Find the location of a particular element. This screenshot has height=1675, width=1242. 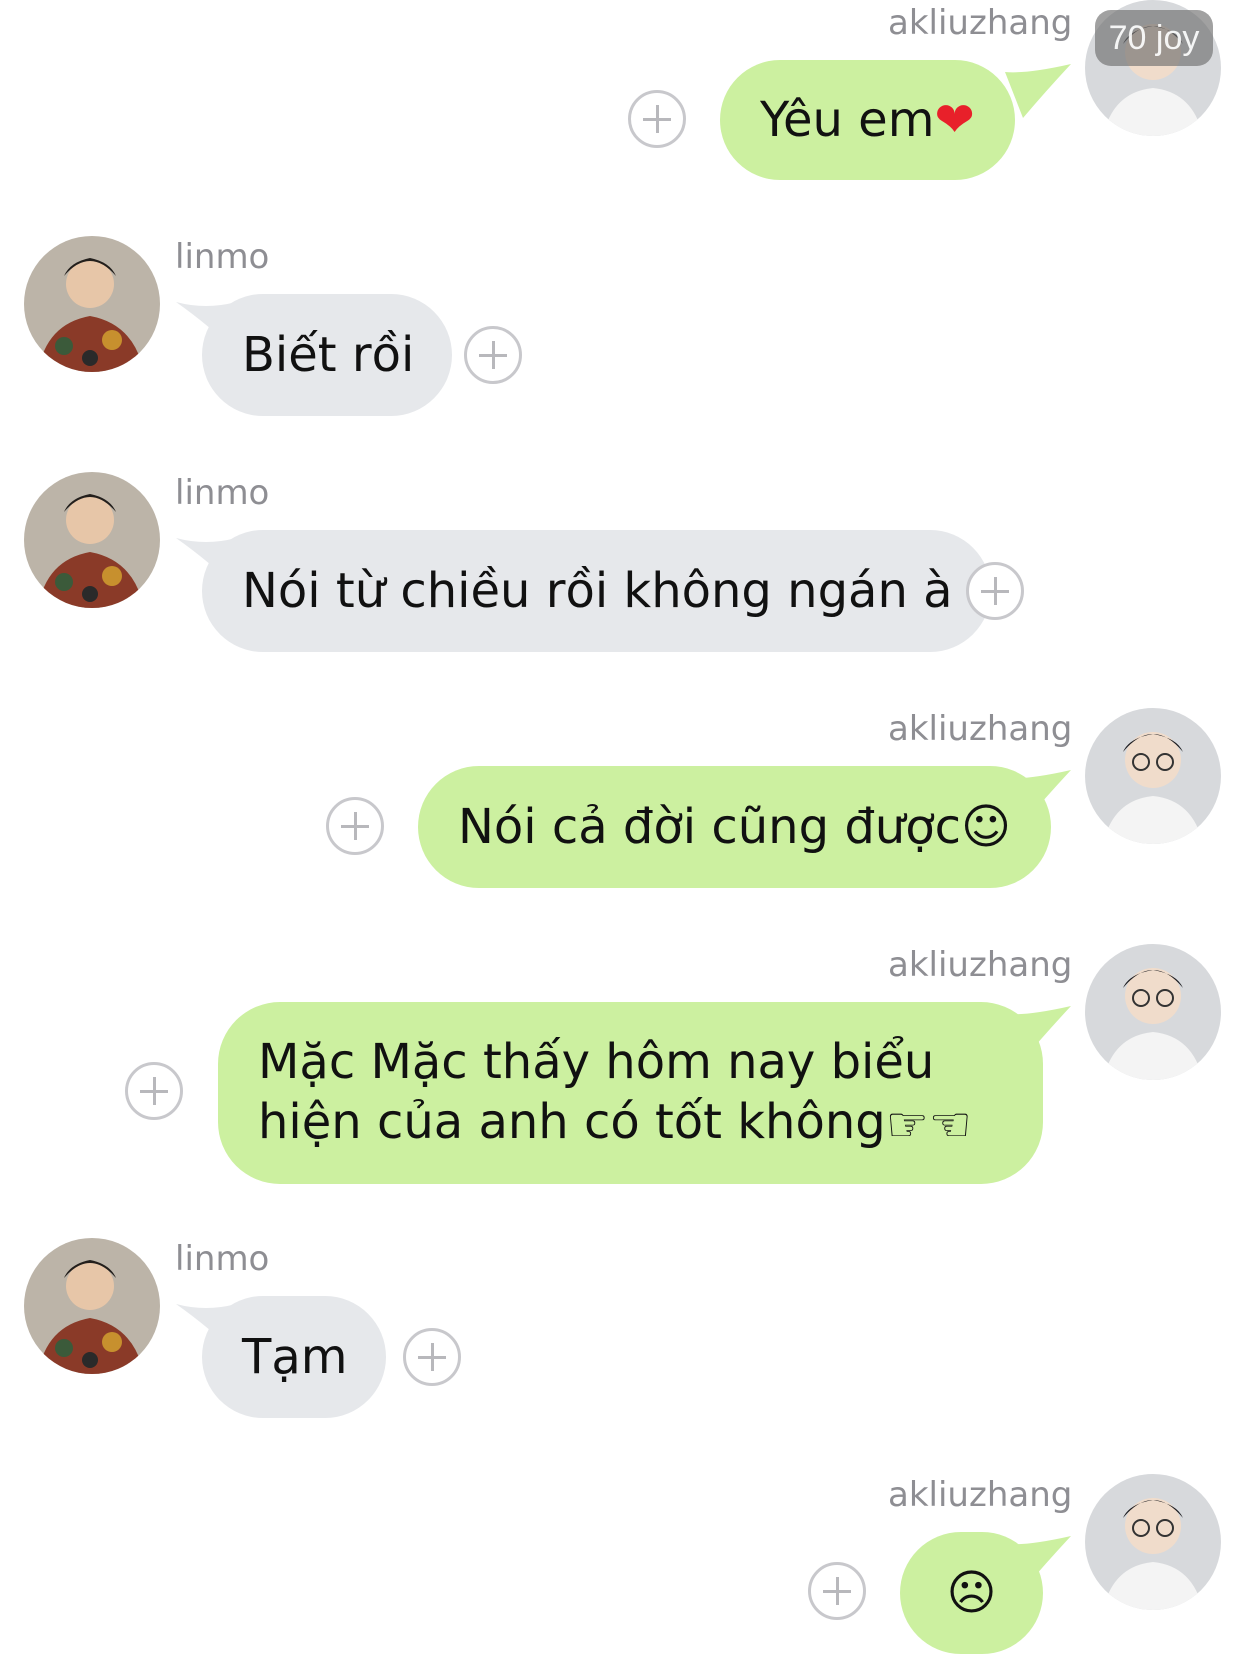

message-bubble: Nói từ chiều rồi không ngán à is located at coordinates (596, 591).